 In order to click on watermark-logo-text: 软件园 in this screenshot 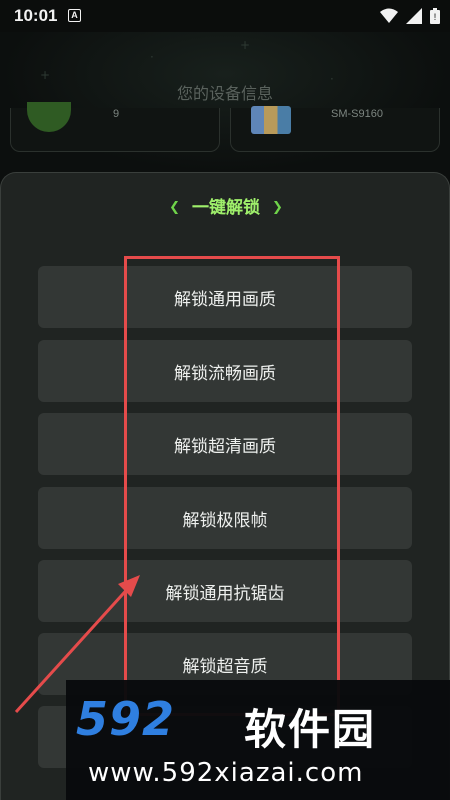, I will do `click(310, 729)`.